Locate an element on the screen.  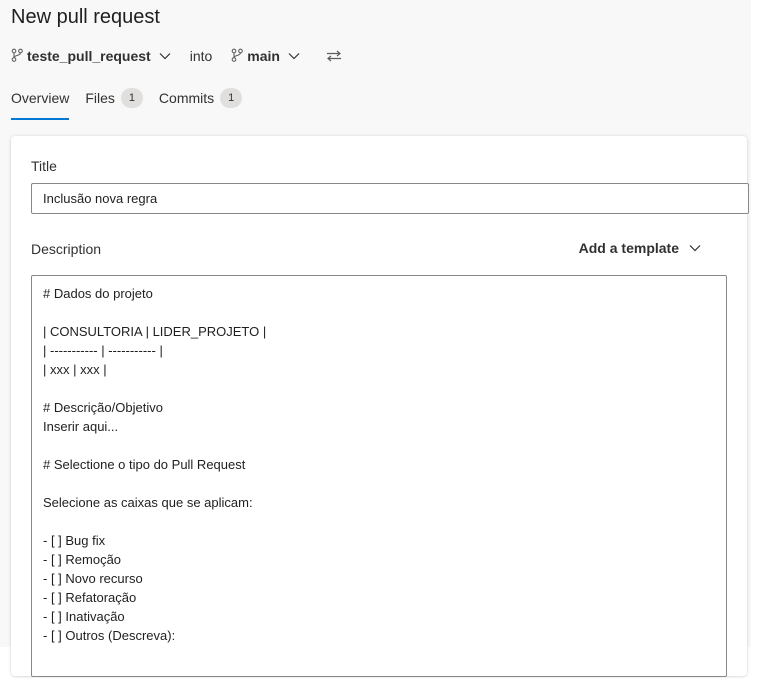
source-branch-dropdown: teste_pull_request is located at coordinates (91, 56).